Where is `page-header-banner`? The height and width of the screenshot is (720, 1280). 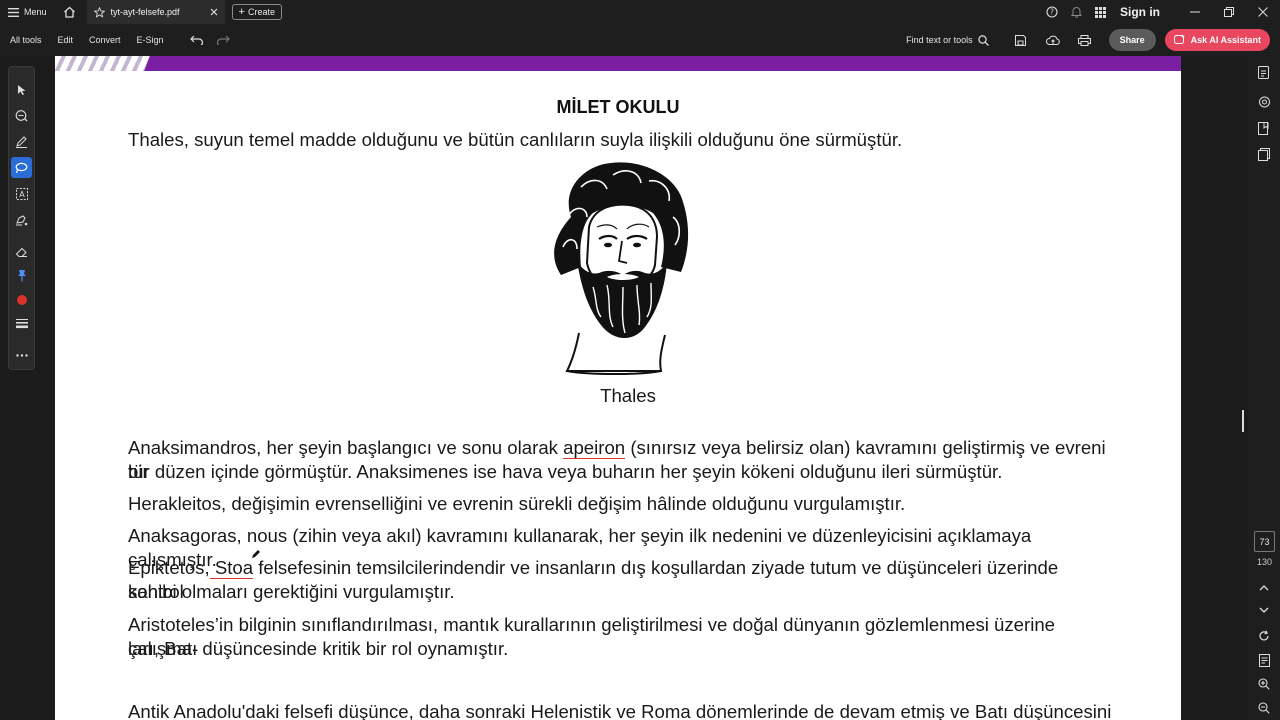
page-header-banner is located at coordinates (618, 63).